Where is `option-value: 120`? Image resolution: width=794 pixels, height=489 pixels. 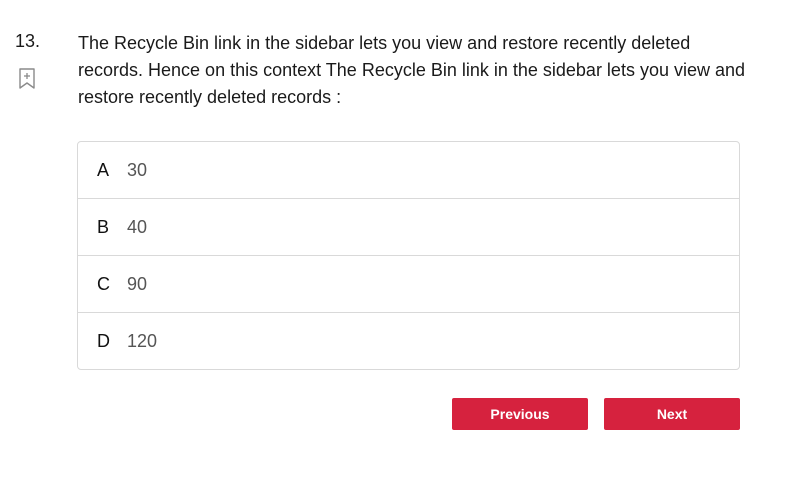
option-value: 120 is located at coordinates (142, 341).